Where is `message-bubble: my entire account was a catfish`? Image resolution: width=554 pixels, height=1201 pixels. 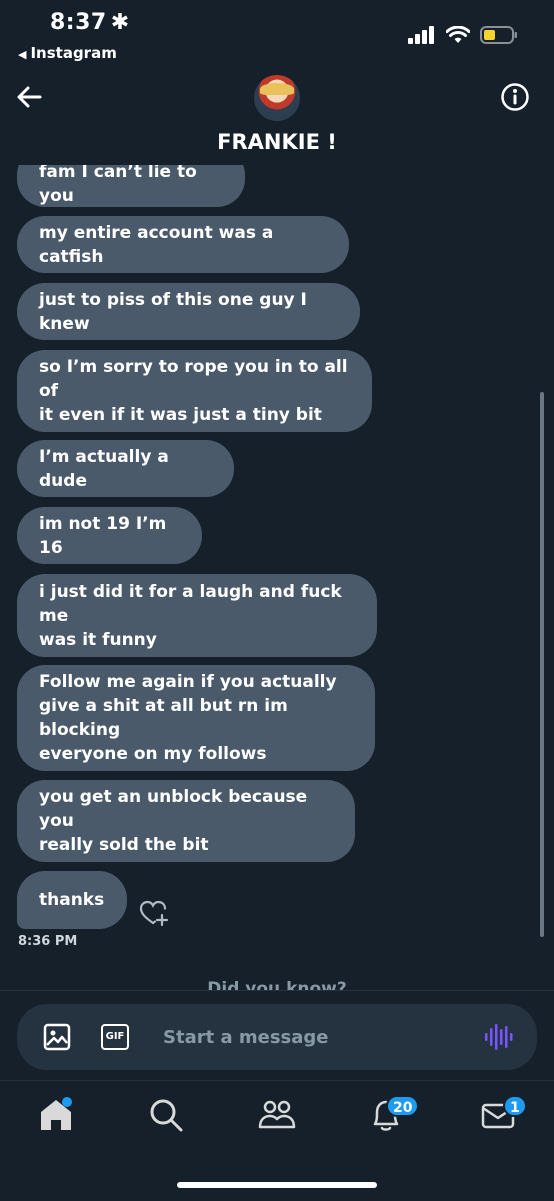
message-bubble: my entire account was a catfish is located at coordinates (183, 244).